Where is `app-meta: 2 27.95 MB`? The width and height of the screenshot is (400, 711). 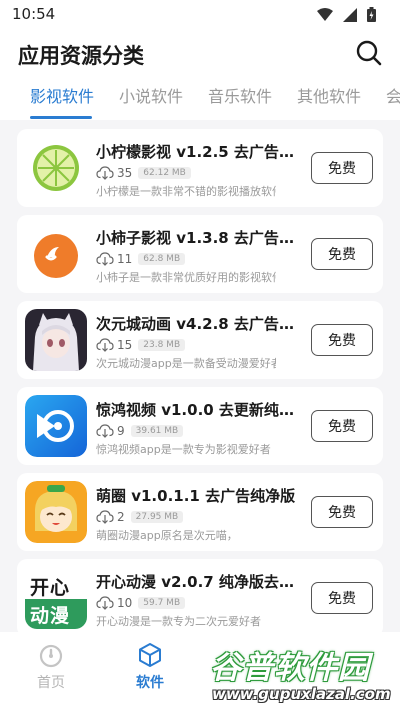 app-meta: 2 27.95 MB is located at coordinates (140, 517).